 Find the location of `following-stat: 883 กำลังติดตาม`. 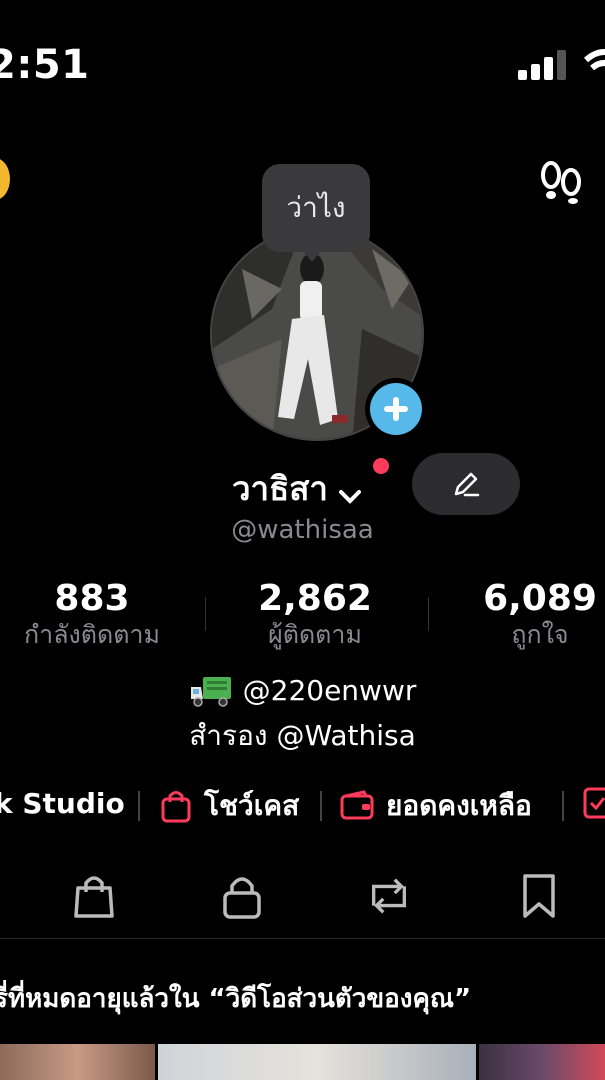

following-stat: 883 กำลังติดตาม is located at coordinates (92, 614).